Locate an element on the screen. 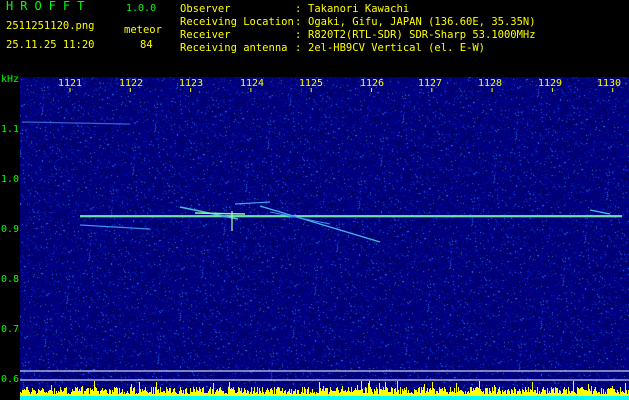 The height and width of the screenshot is (400, 629). echo-trace is located at coordinates (76, 123).